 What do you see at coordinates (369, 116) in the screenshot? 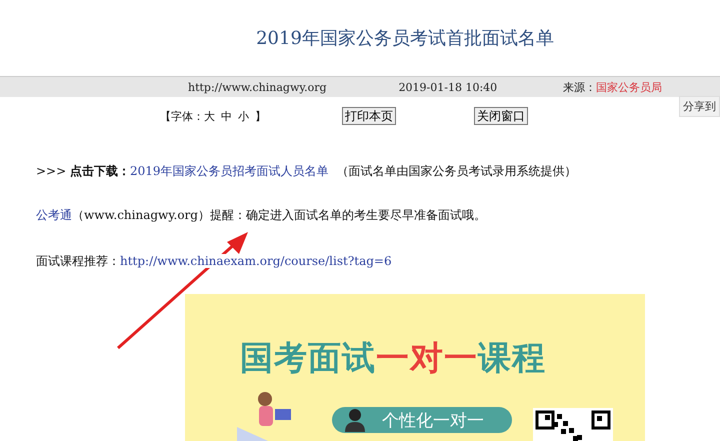
I see `print-button: 打印本页` at bounding box center [369, 116].